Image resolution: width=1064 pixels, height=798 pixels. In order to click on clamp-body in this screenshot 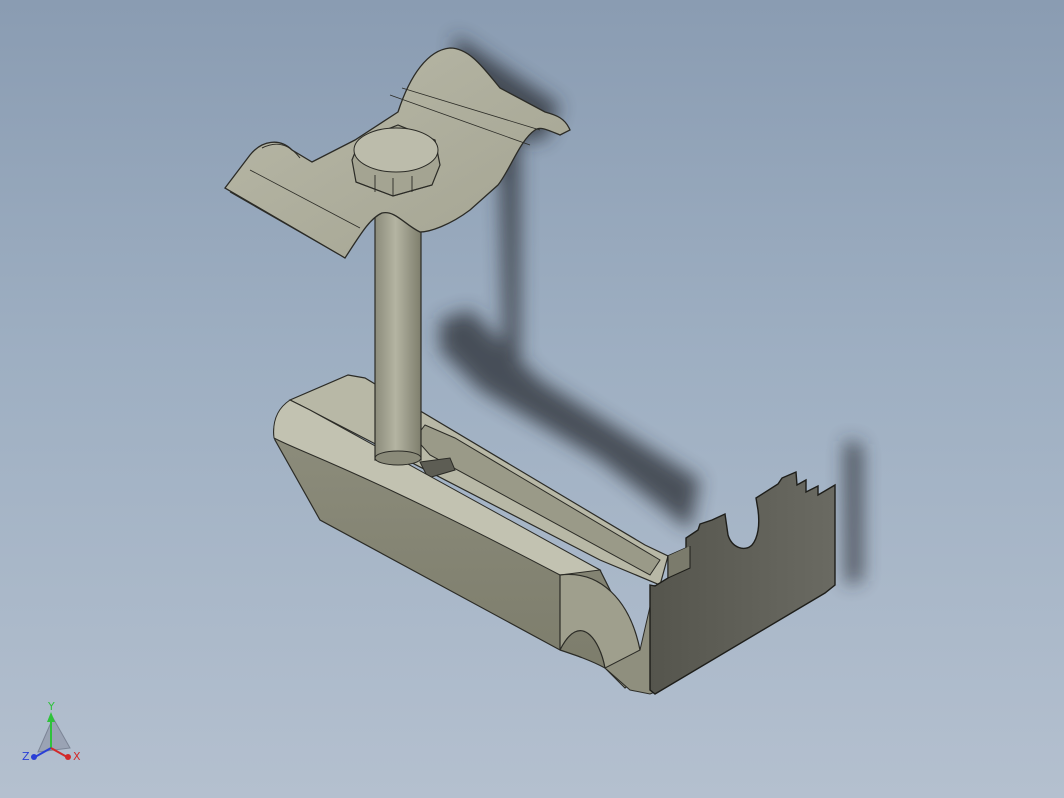, I will do `click(471, 534)`.